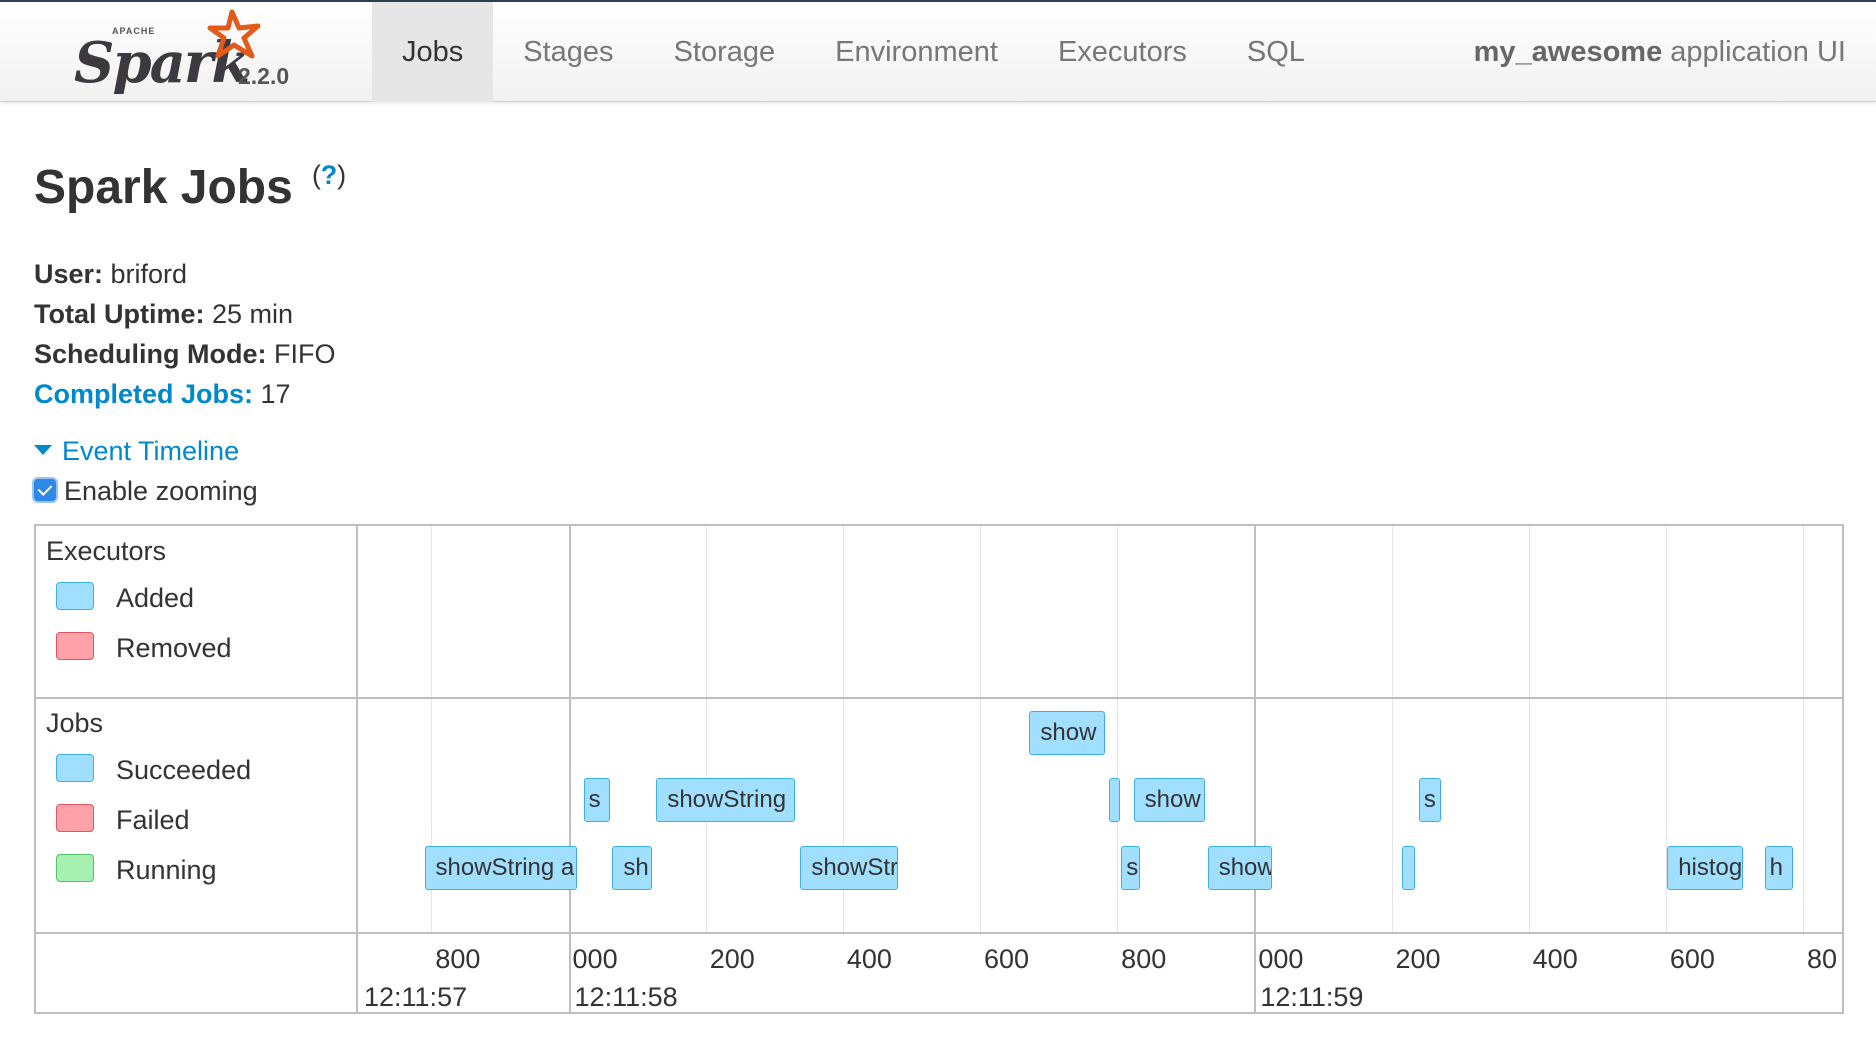 This screenshot has width=1876, height=1052. What do you see at coordinates (1276, 52) in the screenshot?
I see `tab-sql: SQL` at bounding box center [1276, 52].